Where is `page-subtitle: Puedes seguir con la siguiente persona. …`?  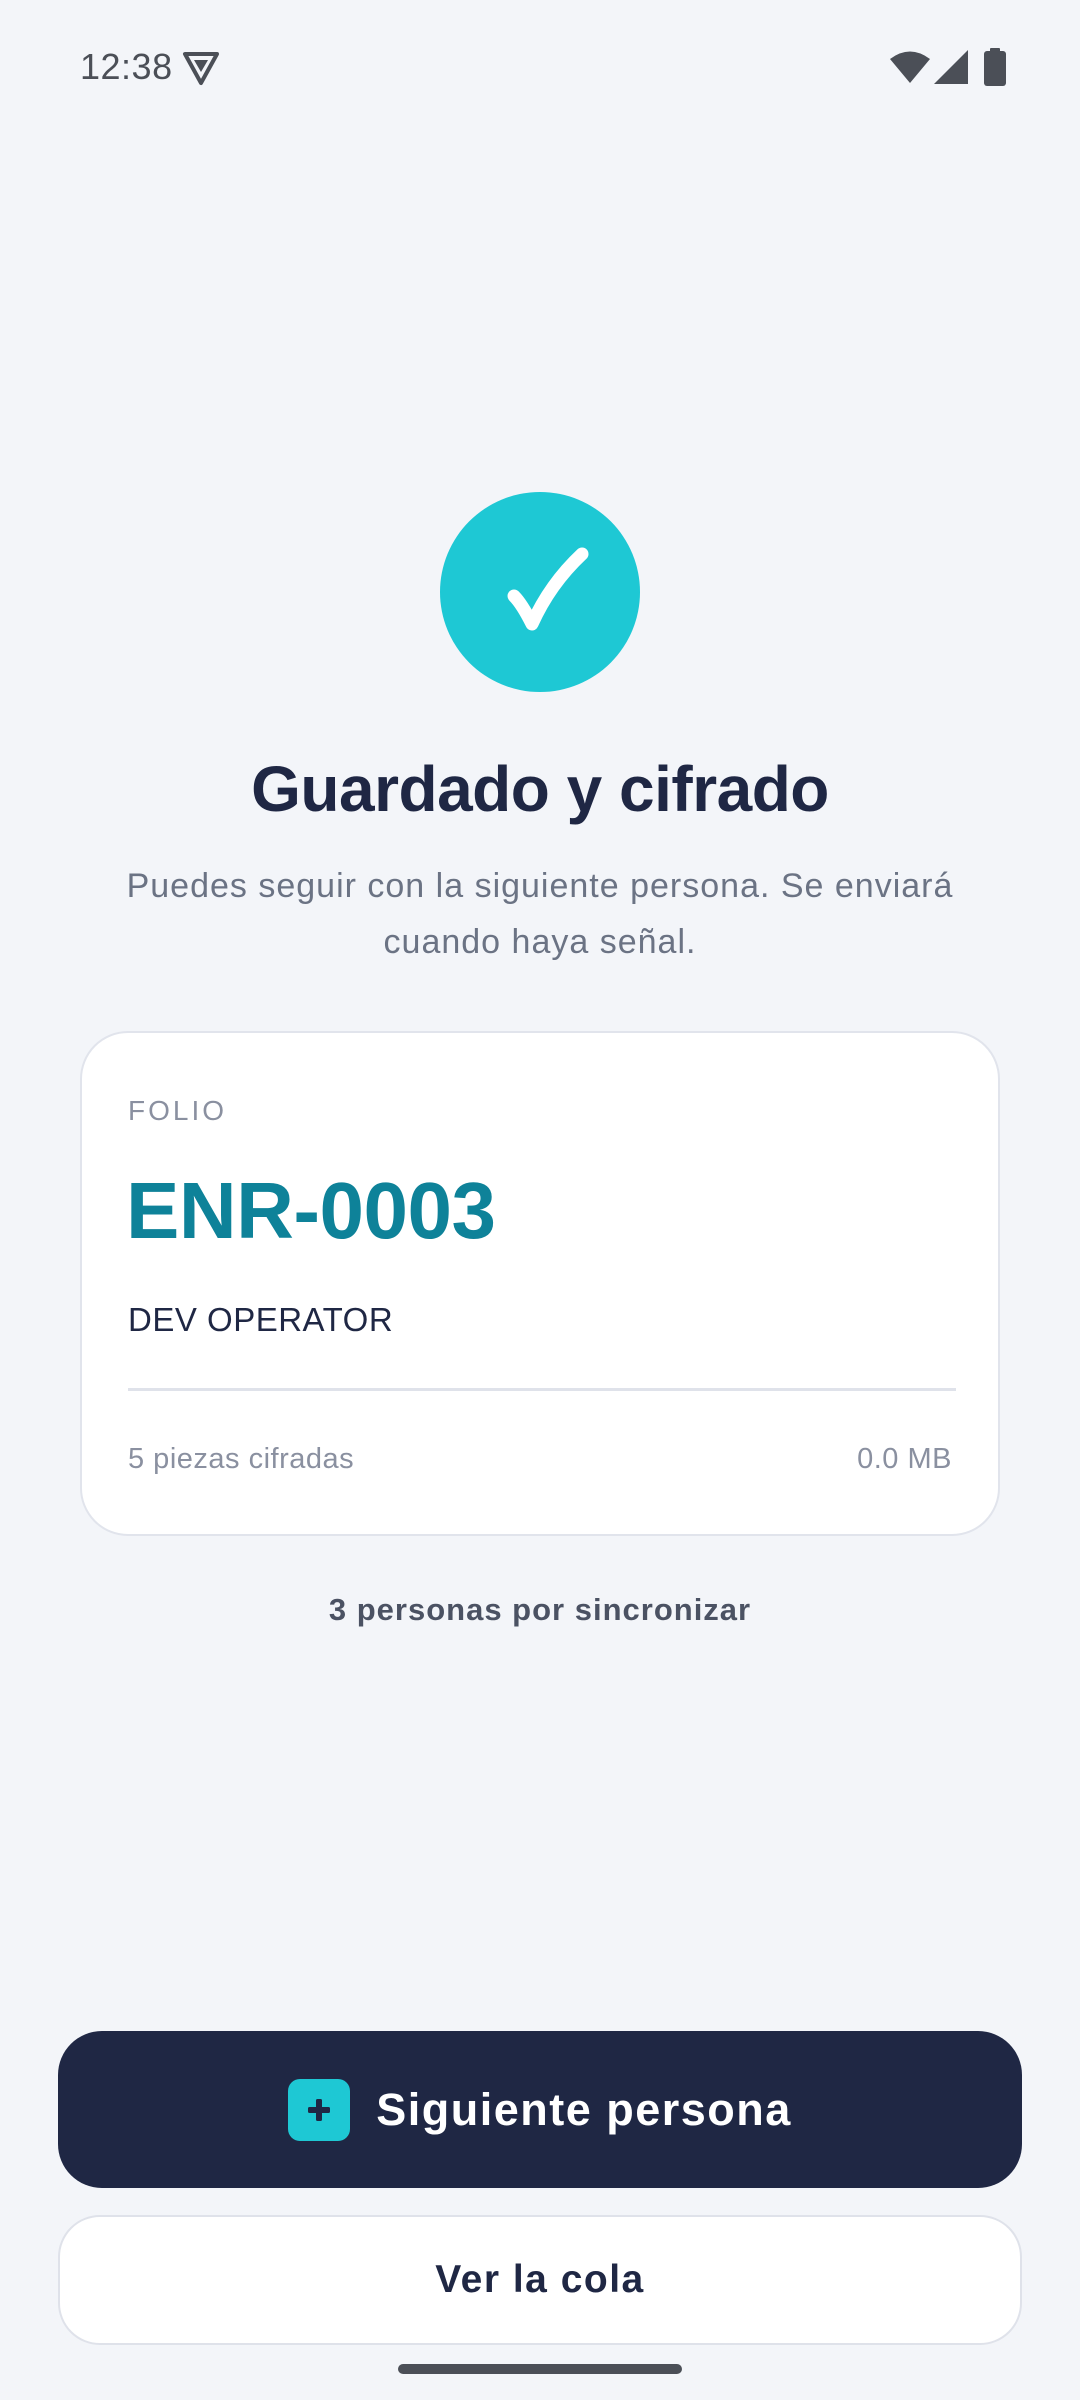 page-subtitle: Puedes seguir con la siguiente persona. … is located at coordinates (540, 914).